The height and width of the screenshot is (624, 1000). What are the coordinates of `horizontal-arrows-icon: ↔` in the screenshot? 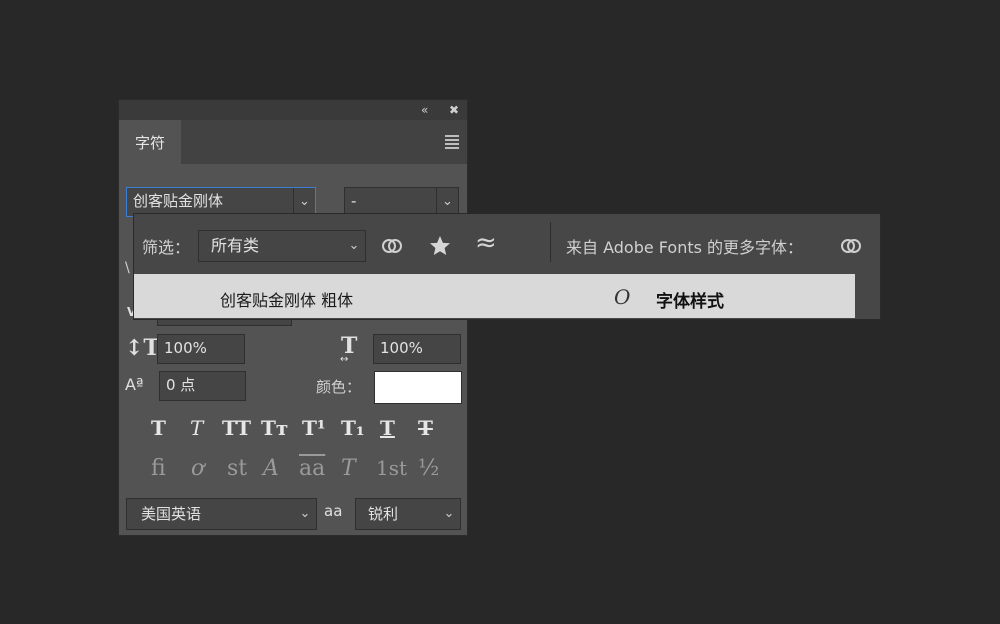 It's located at (344, 359).